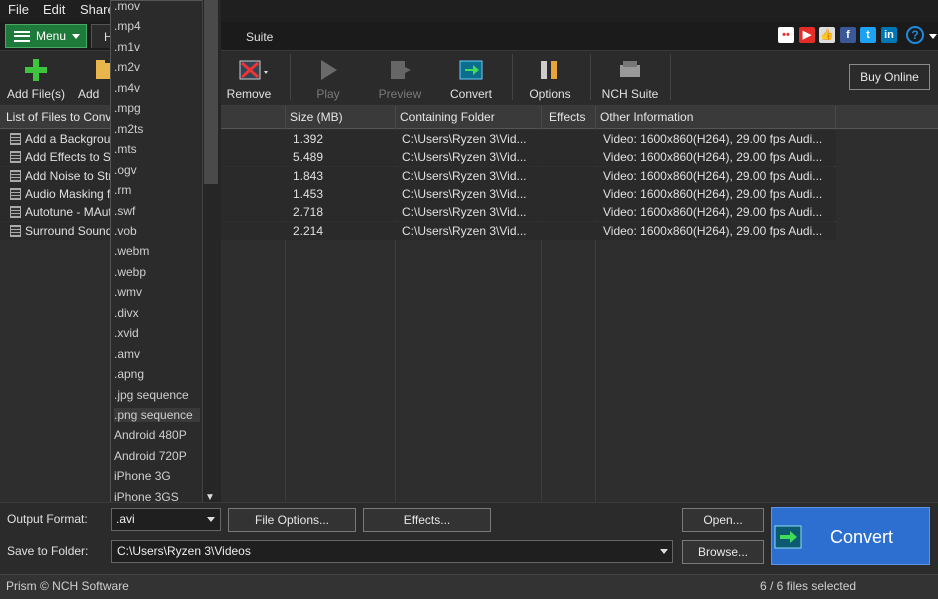  I want to click on output-format-select: .avi, so click(166, 519).